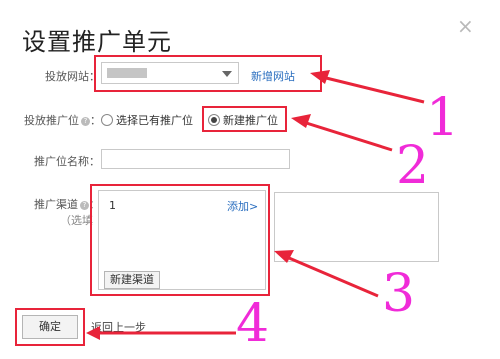  What do you see at coordinates (399, 294) in the screenshot?
I see `annotation-number-3: 3` at bounding box center [399, 294].